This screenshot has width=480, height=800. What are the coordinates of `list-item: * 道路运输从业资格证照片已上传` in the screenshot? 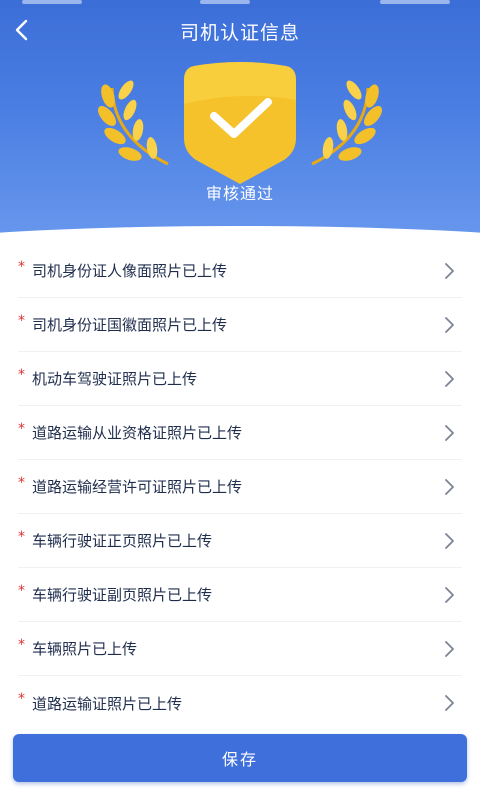 It's located at (240, 433).